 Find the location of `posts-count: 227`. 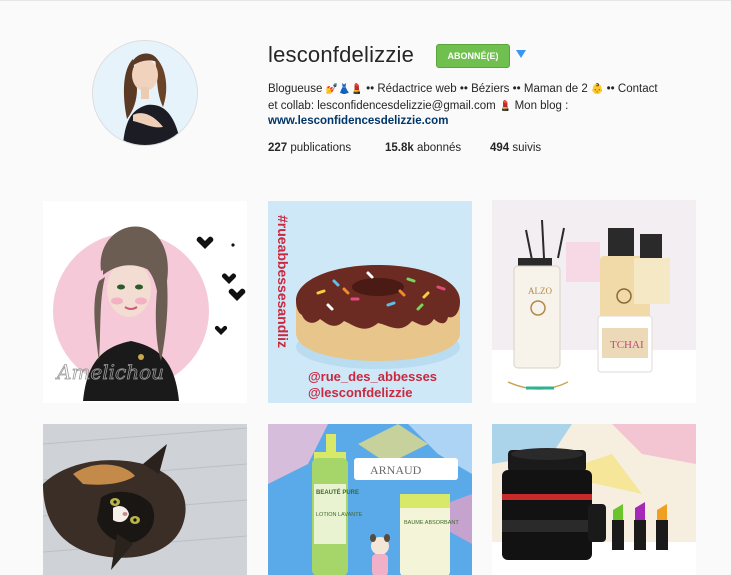

posts-count: 227 is located at coordinates (278, 148).